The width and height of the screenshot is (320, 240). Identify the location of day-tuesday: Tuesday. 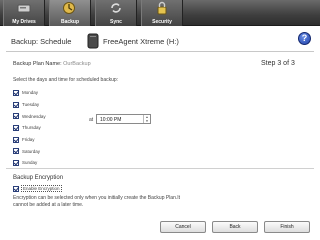
(29, 105).